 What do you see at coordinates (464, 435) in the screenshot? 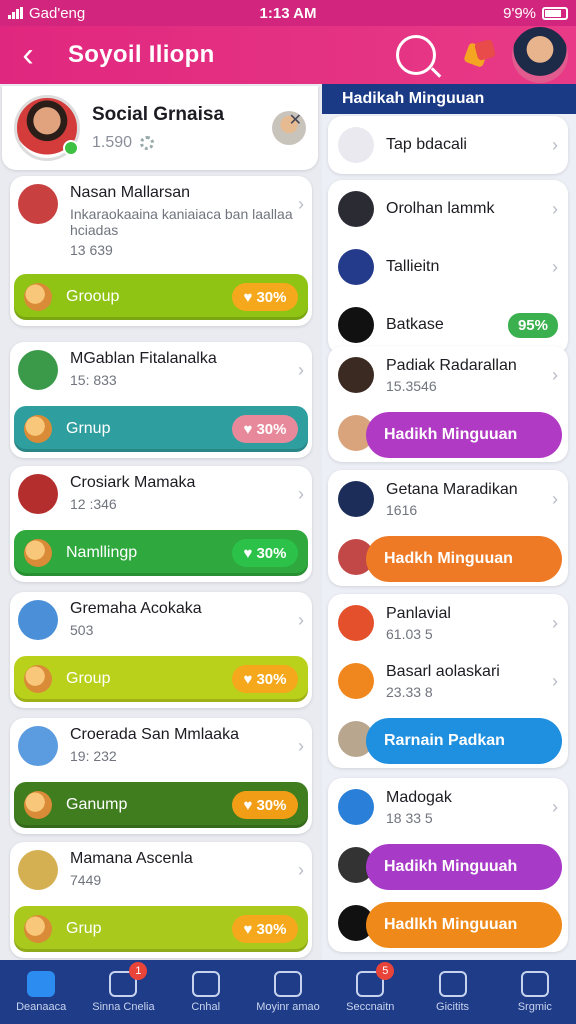
I see `action-button: Hadikh Minguuan` at bounding box center [464, 435].